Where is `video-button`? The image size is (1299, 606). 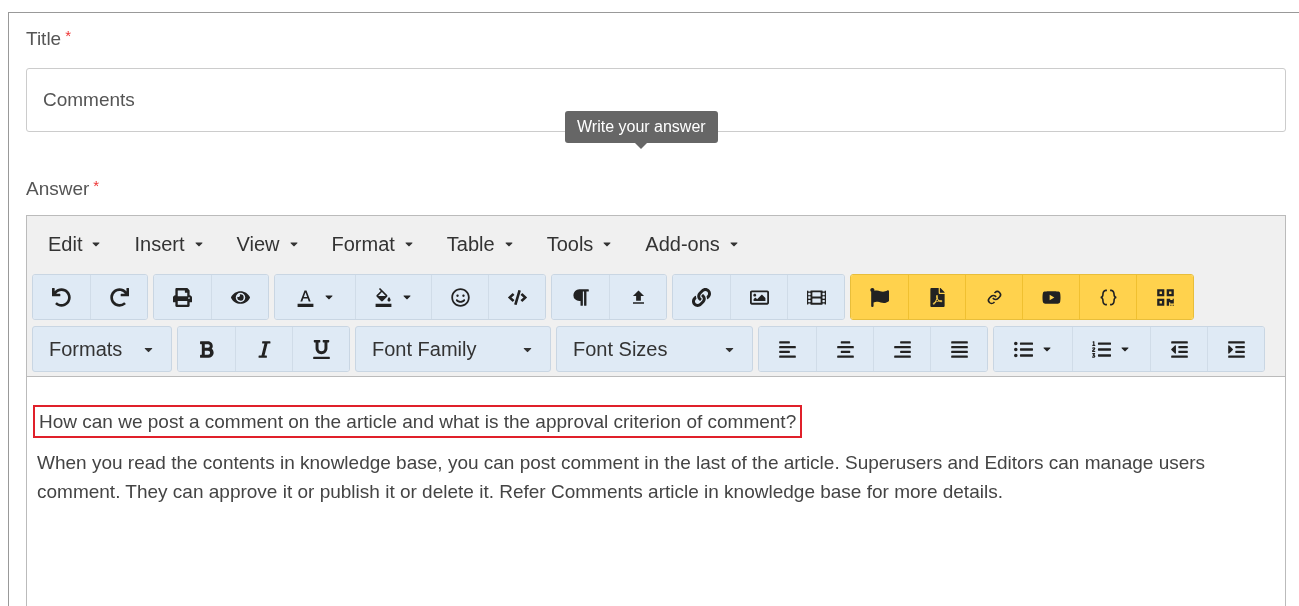
video-button is located at coordinates (1050, 297).